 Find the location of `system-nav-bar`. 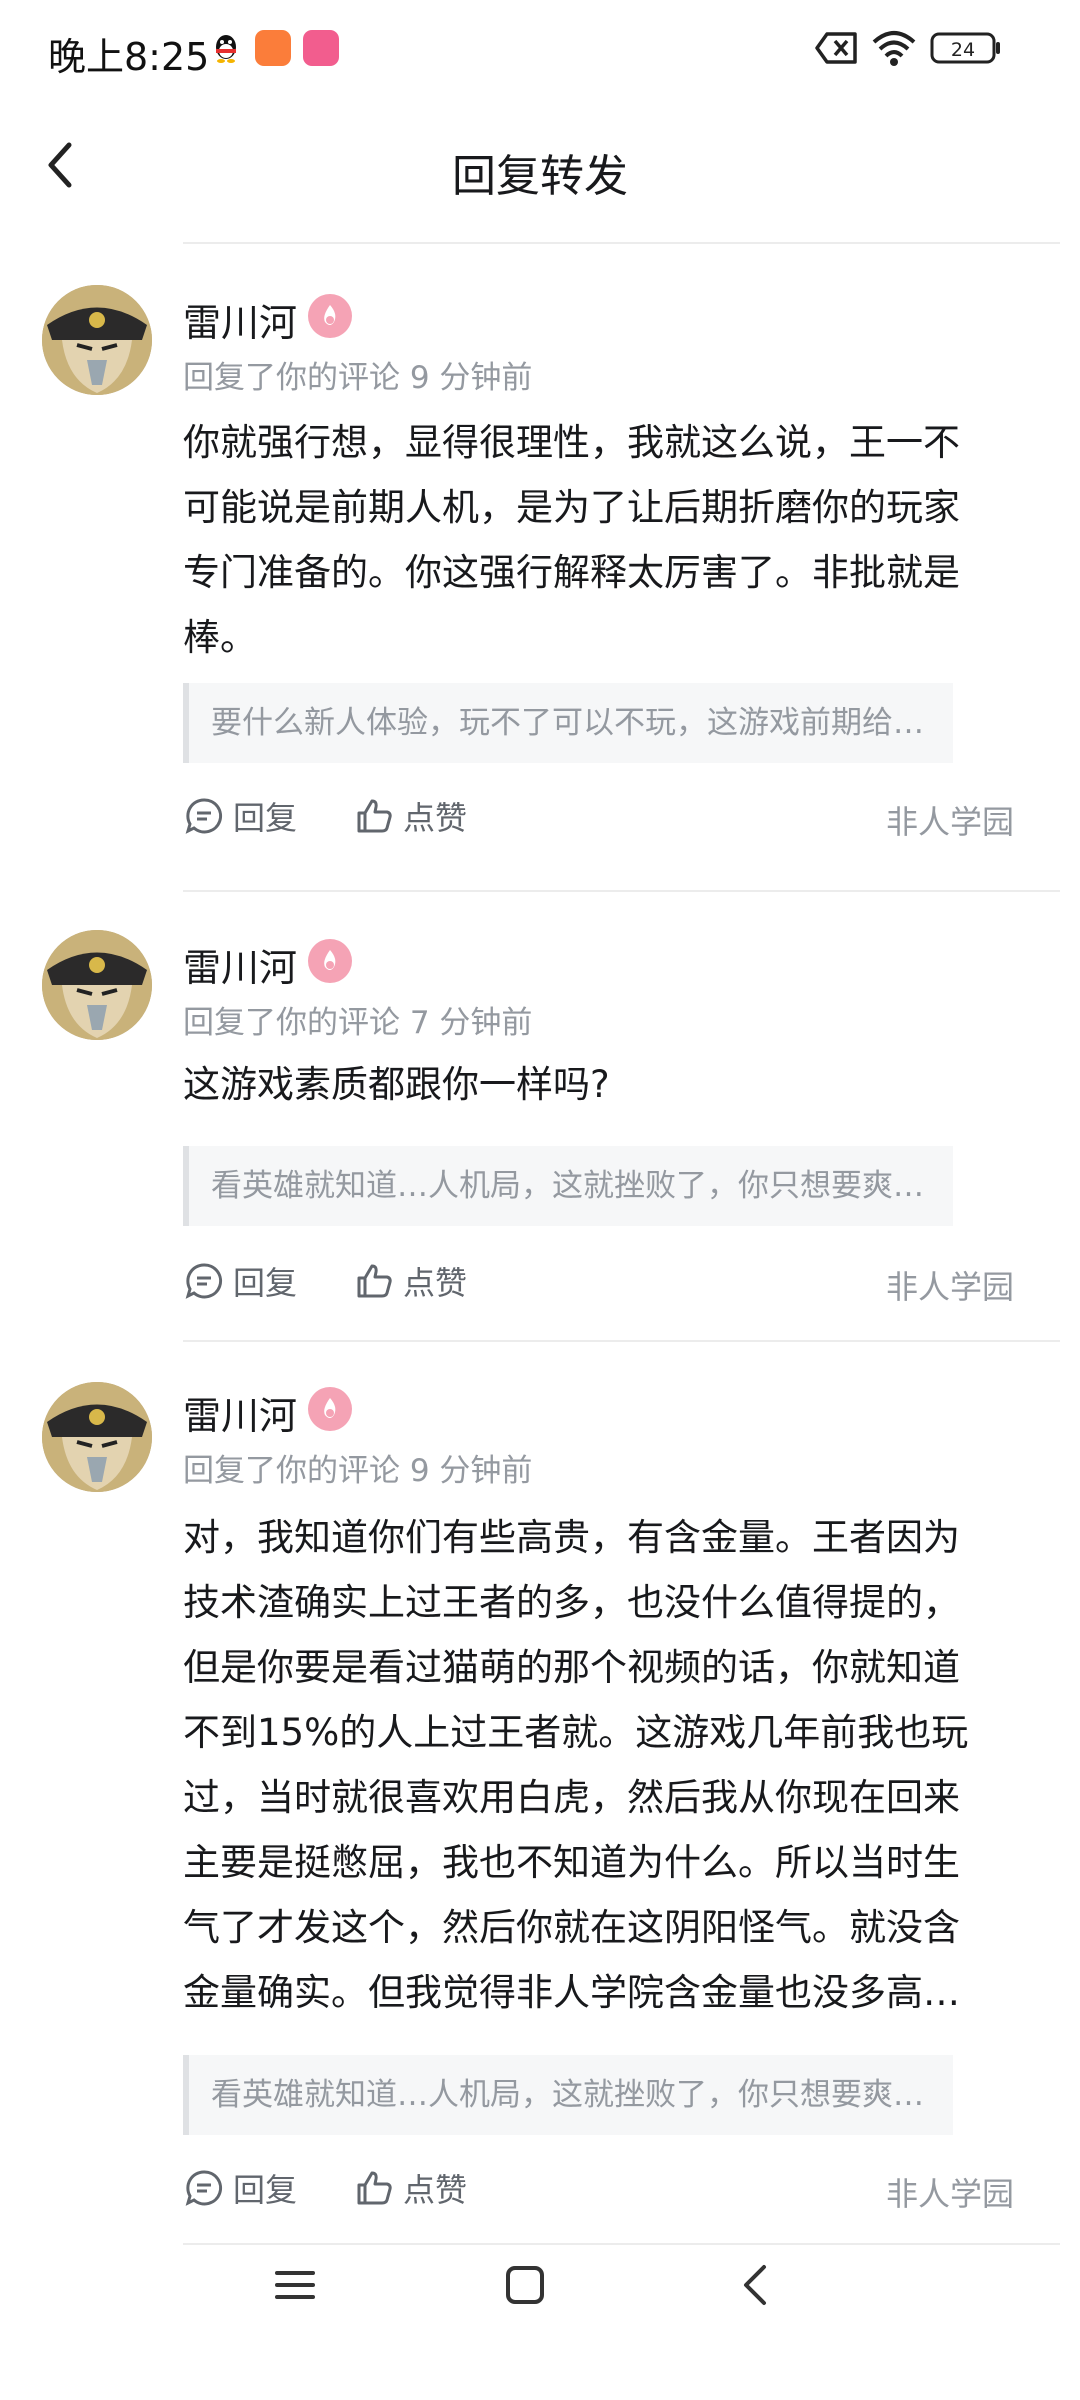

system-nav-bar is located at coordinates (540, 2285).